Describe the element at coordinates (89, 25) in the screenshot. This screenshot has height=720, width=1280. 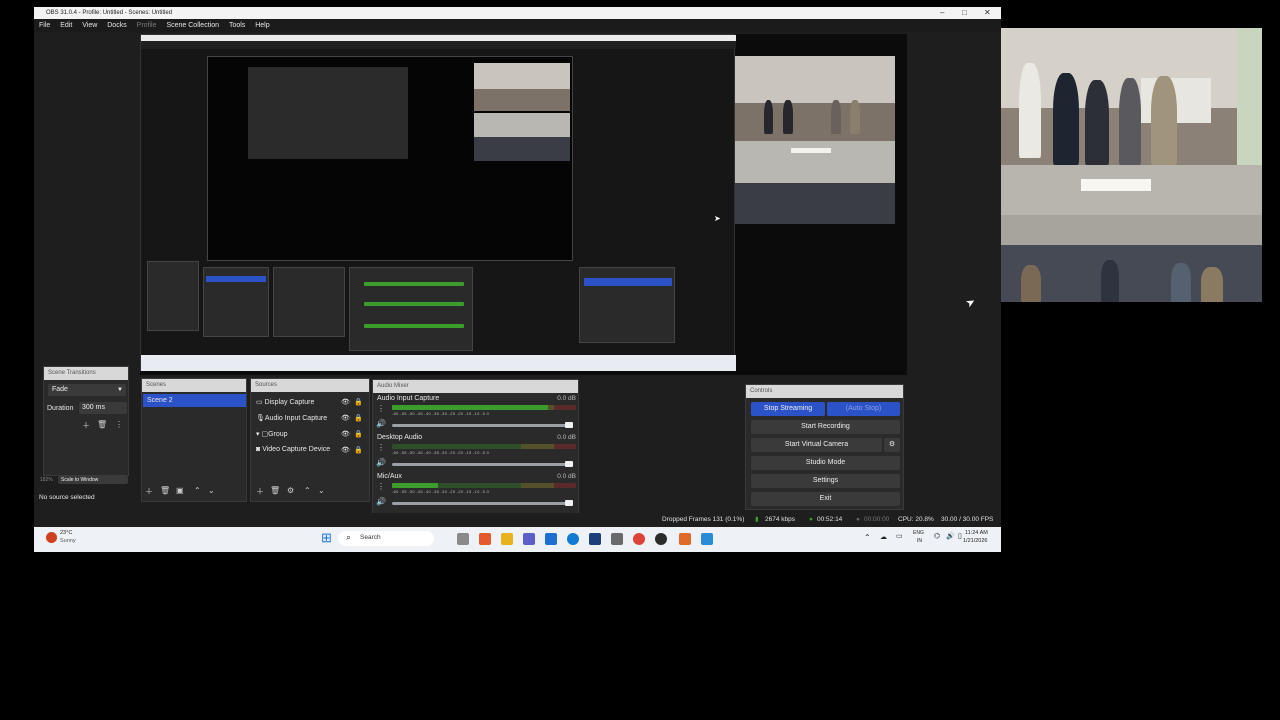
I see `menu-view: View` at that location.